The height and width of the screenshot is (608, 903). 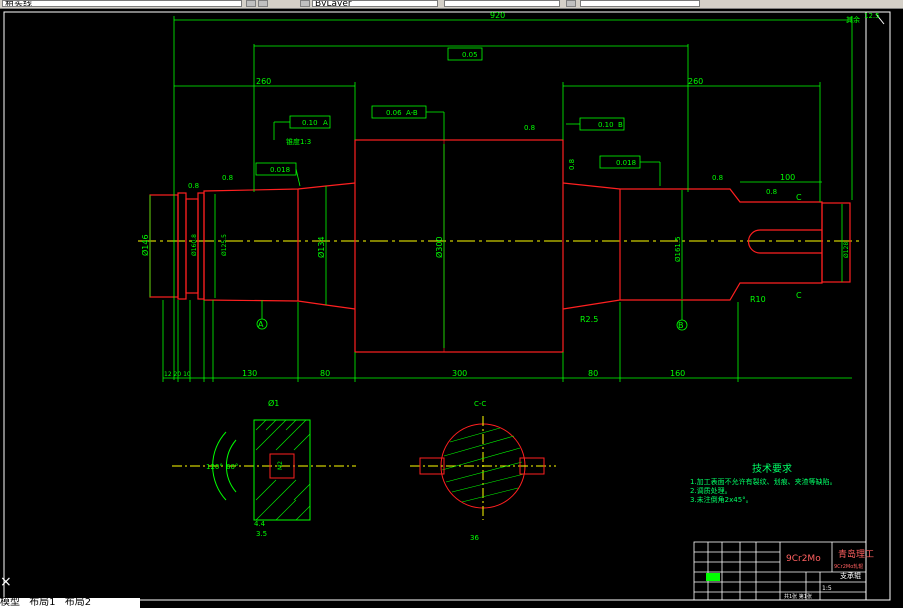 What do you see at coordinates (214, 467) in the screenshot?
I see `detail-angle-120: 120°` at bounding box center [214, 467].